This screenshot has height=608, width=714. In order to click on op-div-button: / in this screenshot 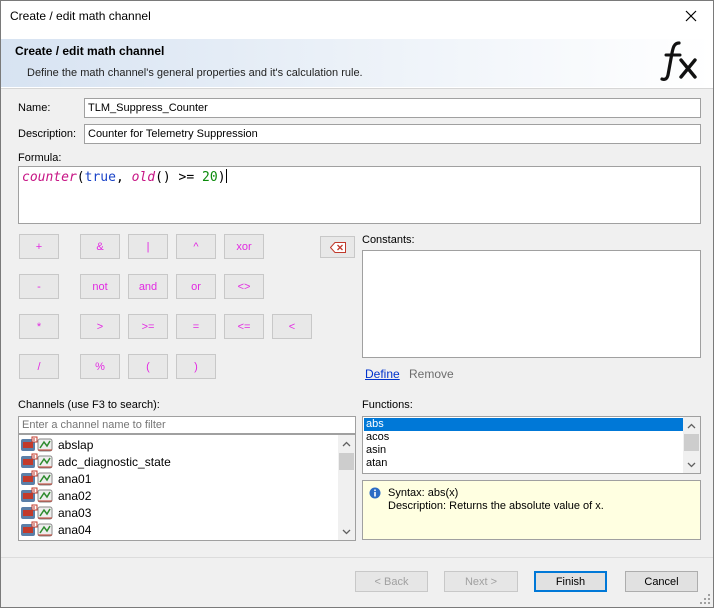, I will do `click(39, 366)`.